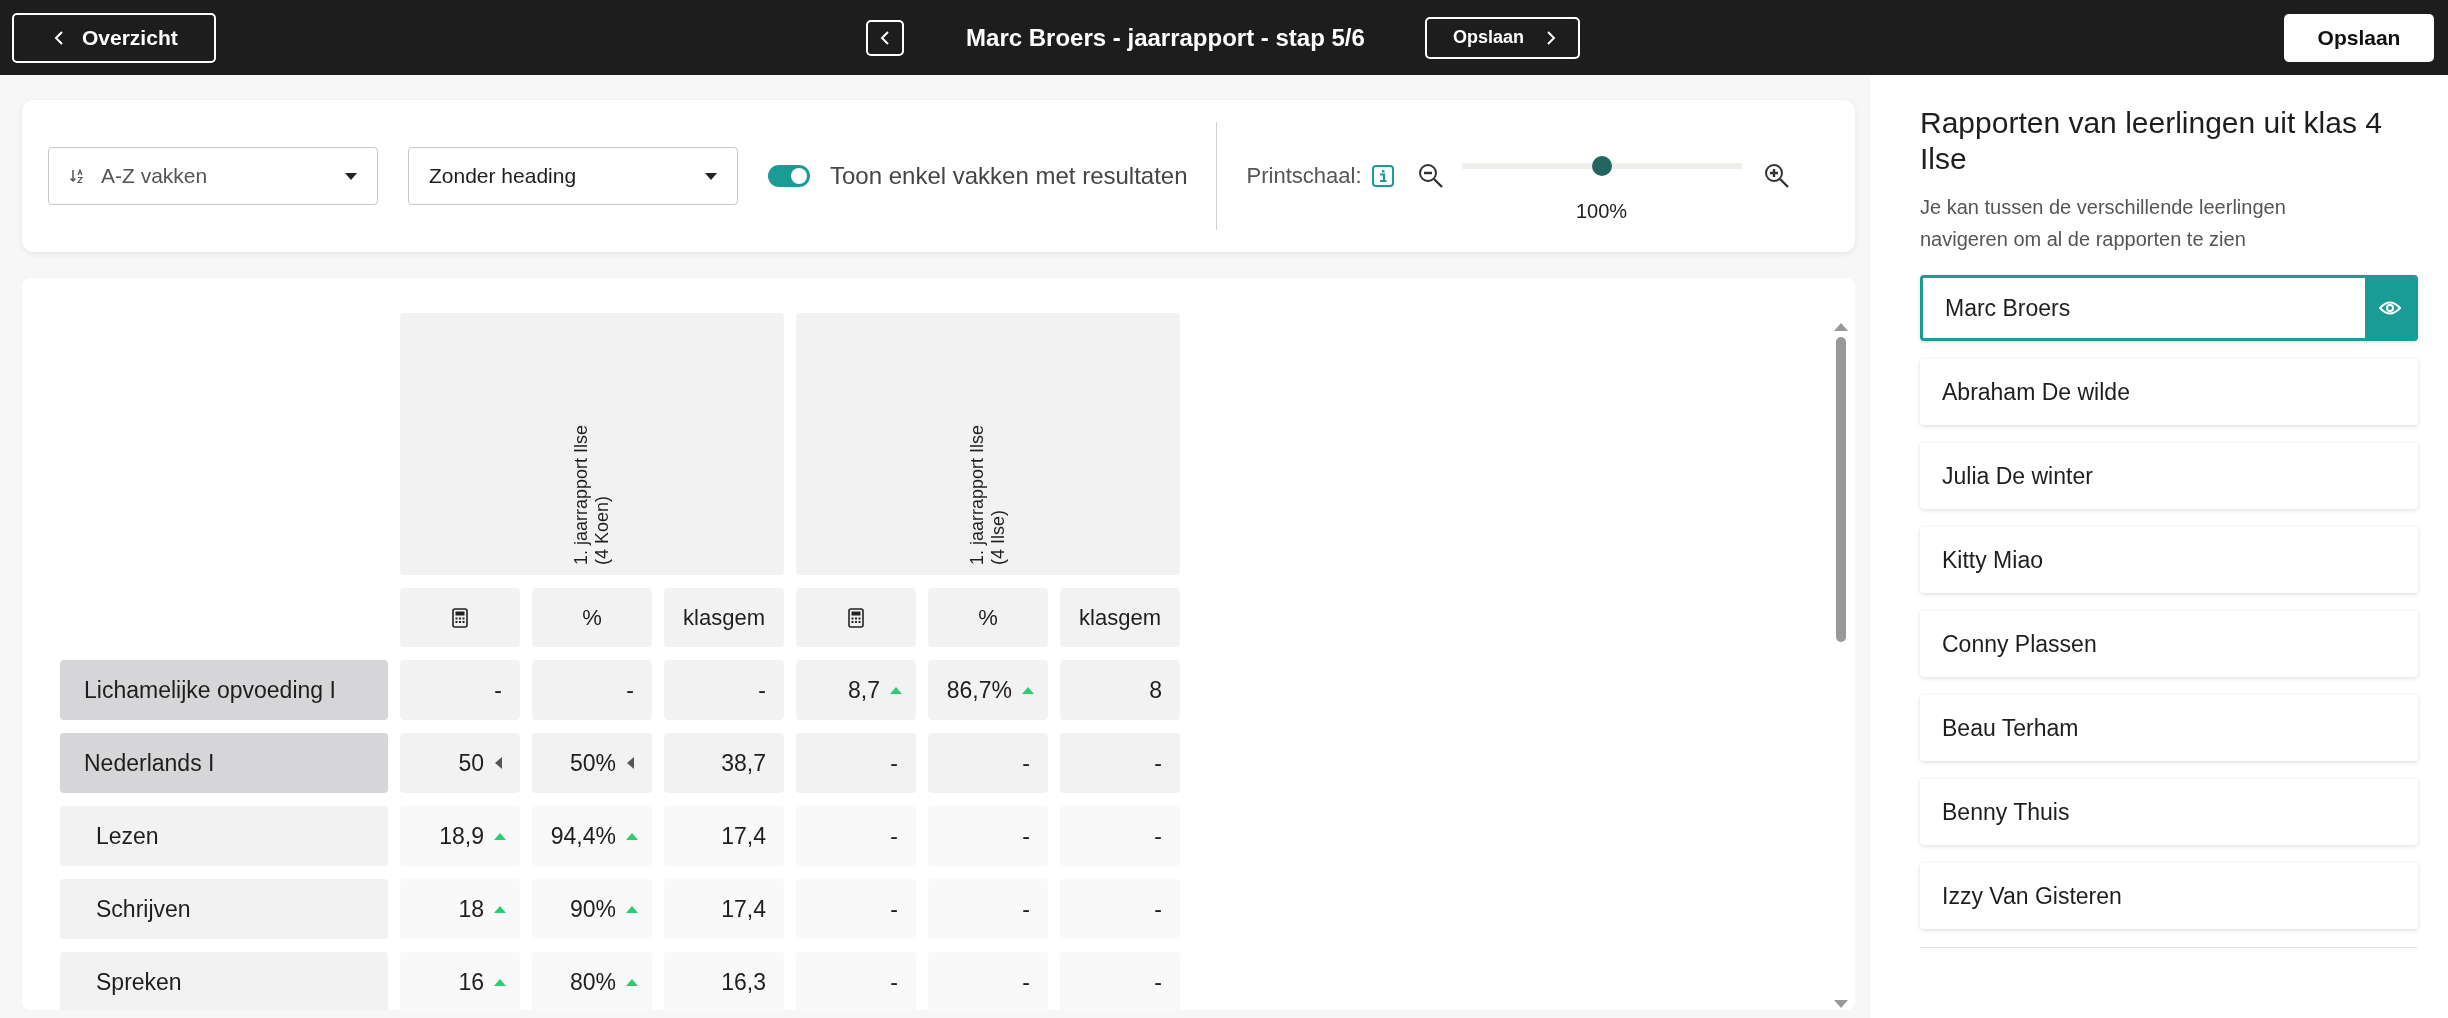 This screenshot has width=2448, height=1018. I want to click on subject-cell: Lezen, so click(224, 836).